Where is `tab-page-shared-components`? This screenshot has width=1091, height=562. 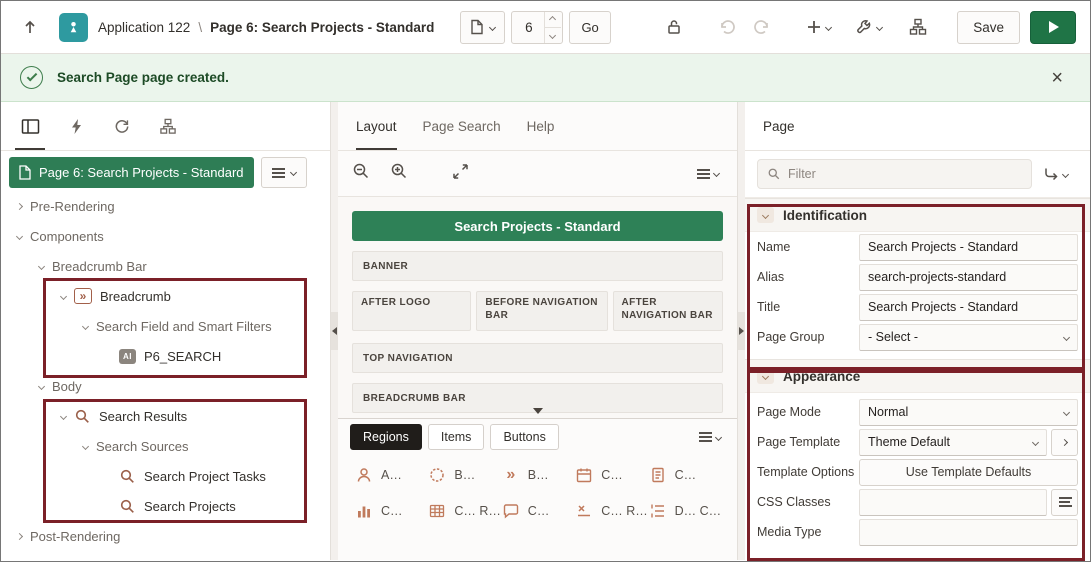
tab-page-shared-components is located at coordinates (168, 126).